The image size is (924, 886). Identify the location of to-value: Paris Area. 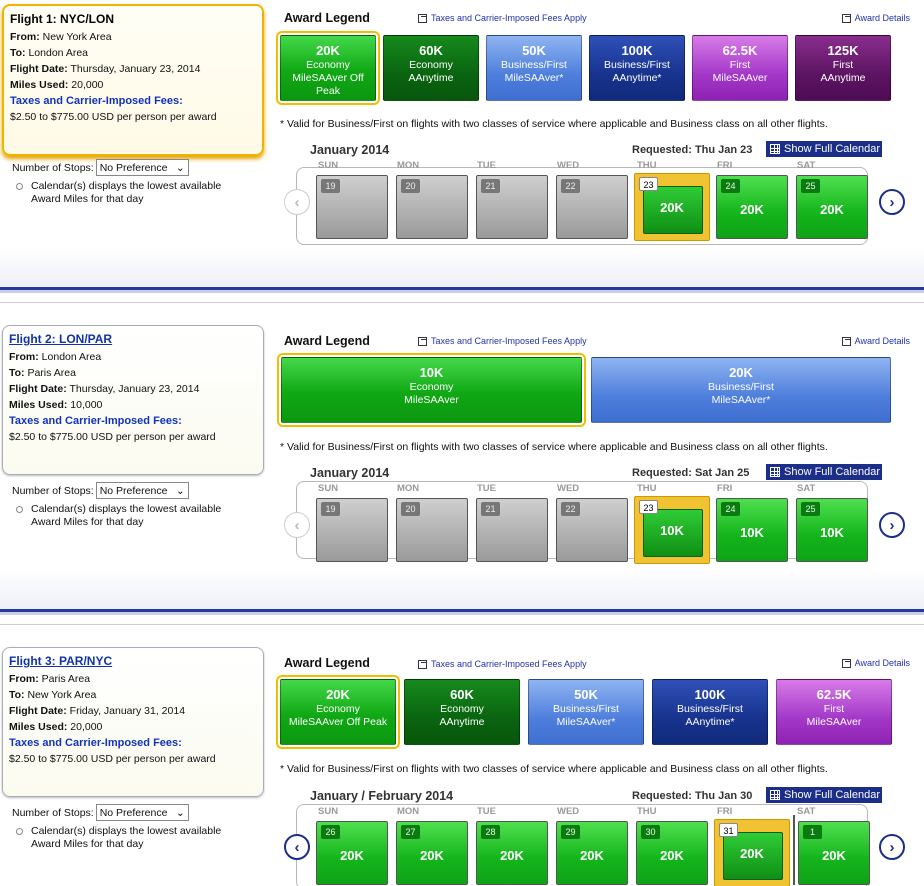
(51, 373).